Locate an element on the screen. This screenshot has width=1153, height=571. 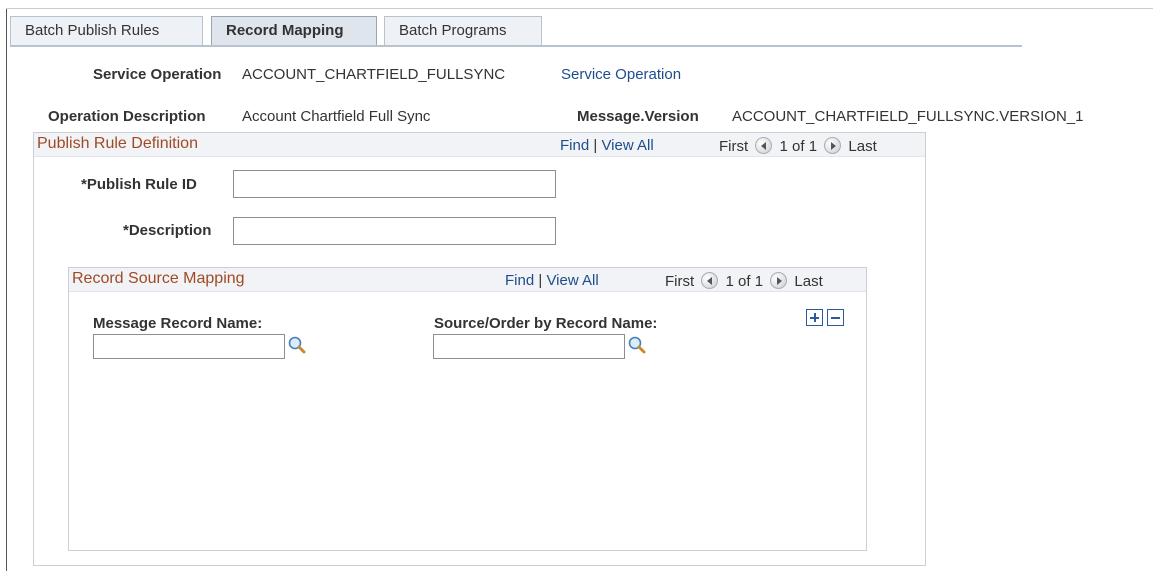
source-order-record-name-label: Source/Order by Record Name: is located at coordinates (546, 323).